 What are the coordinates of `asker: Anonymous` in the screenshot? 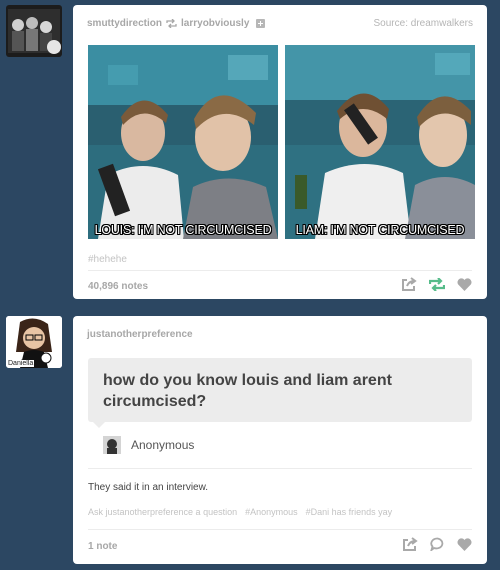 It's located at (148, 445).